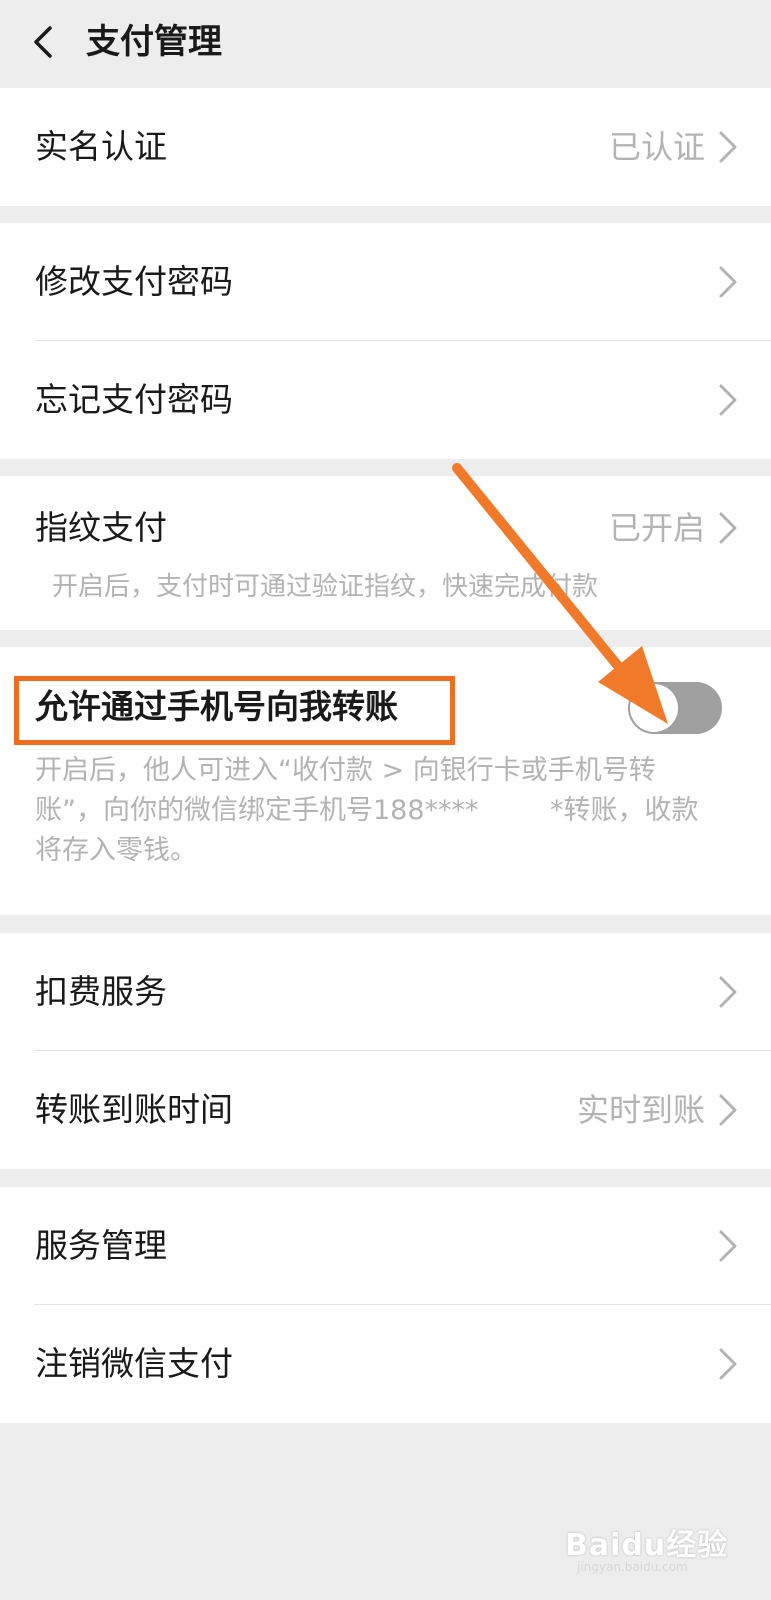 This screenshot has height=1600, width=771. Describe the element at coordinates (134, 399) in the screenshot. I see `row-label: 忘记支付密码` at that location.